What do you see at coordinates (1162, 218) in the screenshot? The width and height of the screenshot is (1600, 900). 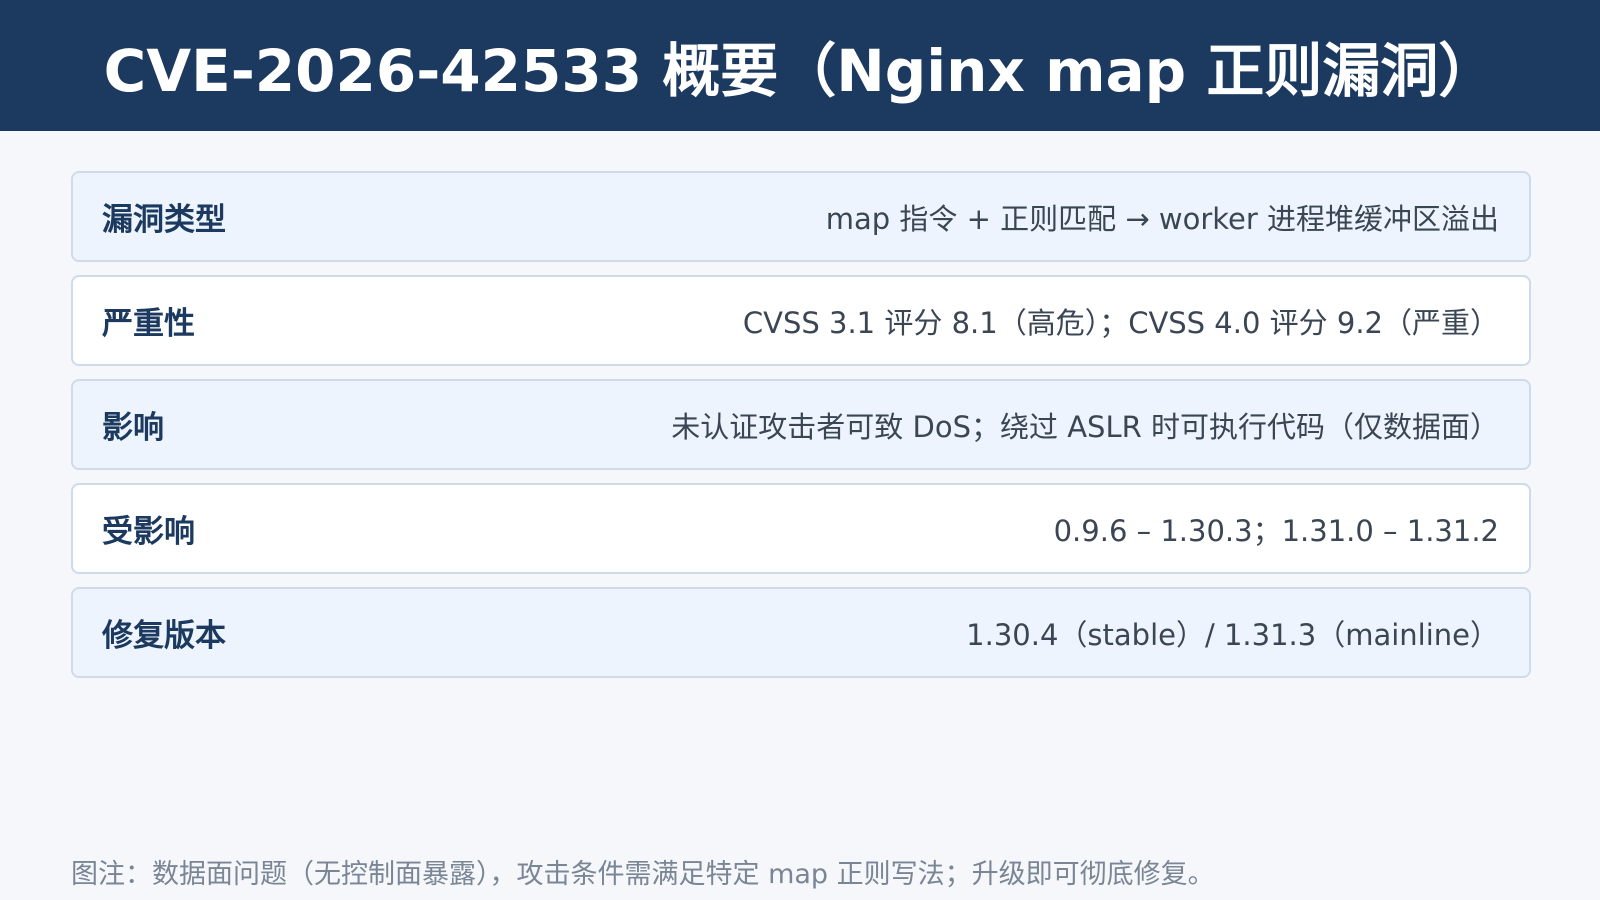 I see `row-value: map 指令 + 正则匹配 → worker 进程堆缓冲区溢出` at bounding box center [1162, 218].